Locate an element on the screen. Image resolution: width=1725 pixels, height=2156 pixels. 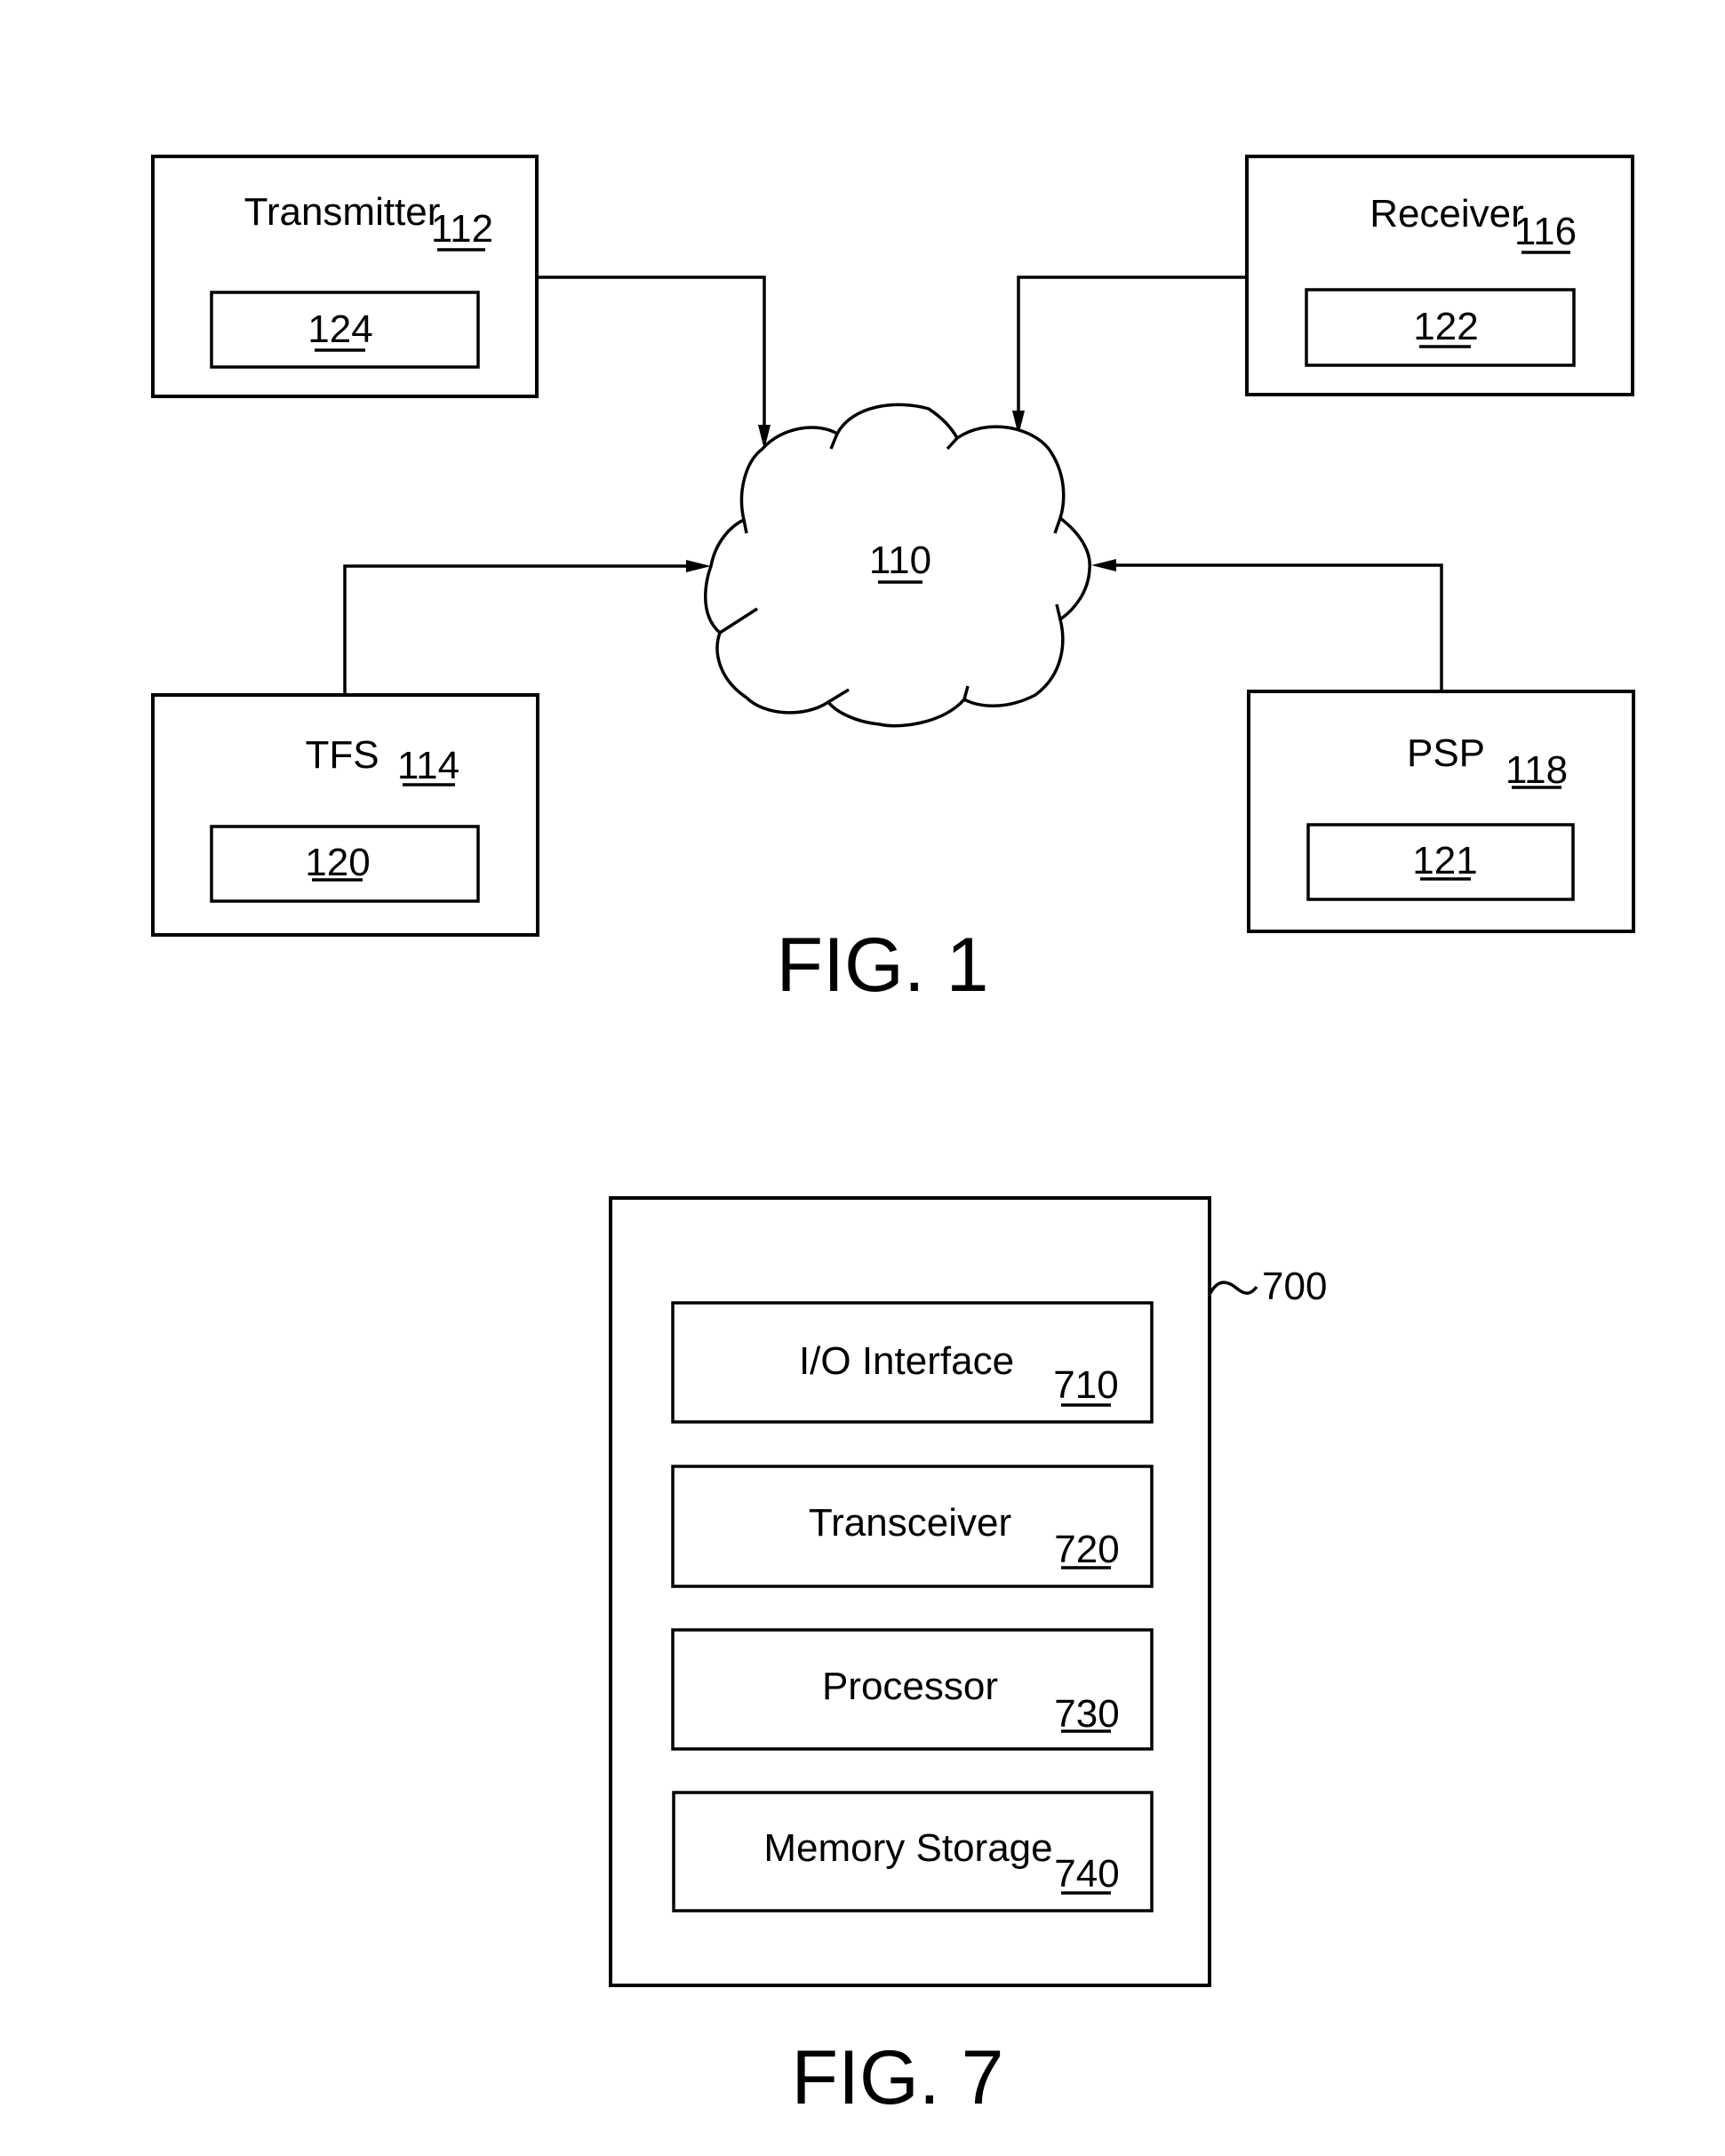
psp-ref: 118 is located at coordinates (1536, 770).